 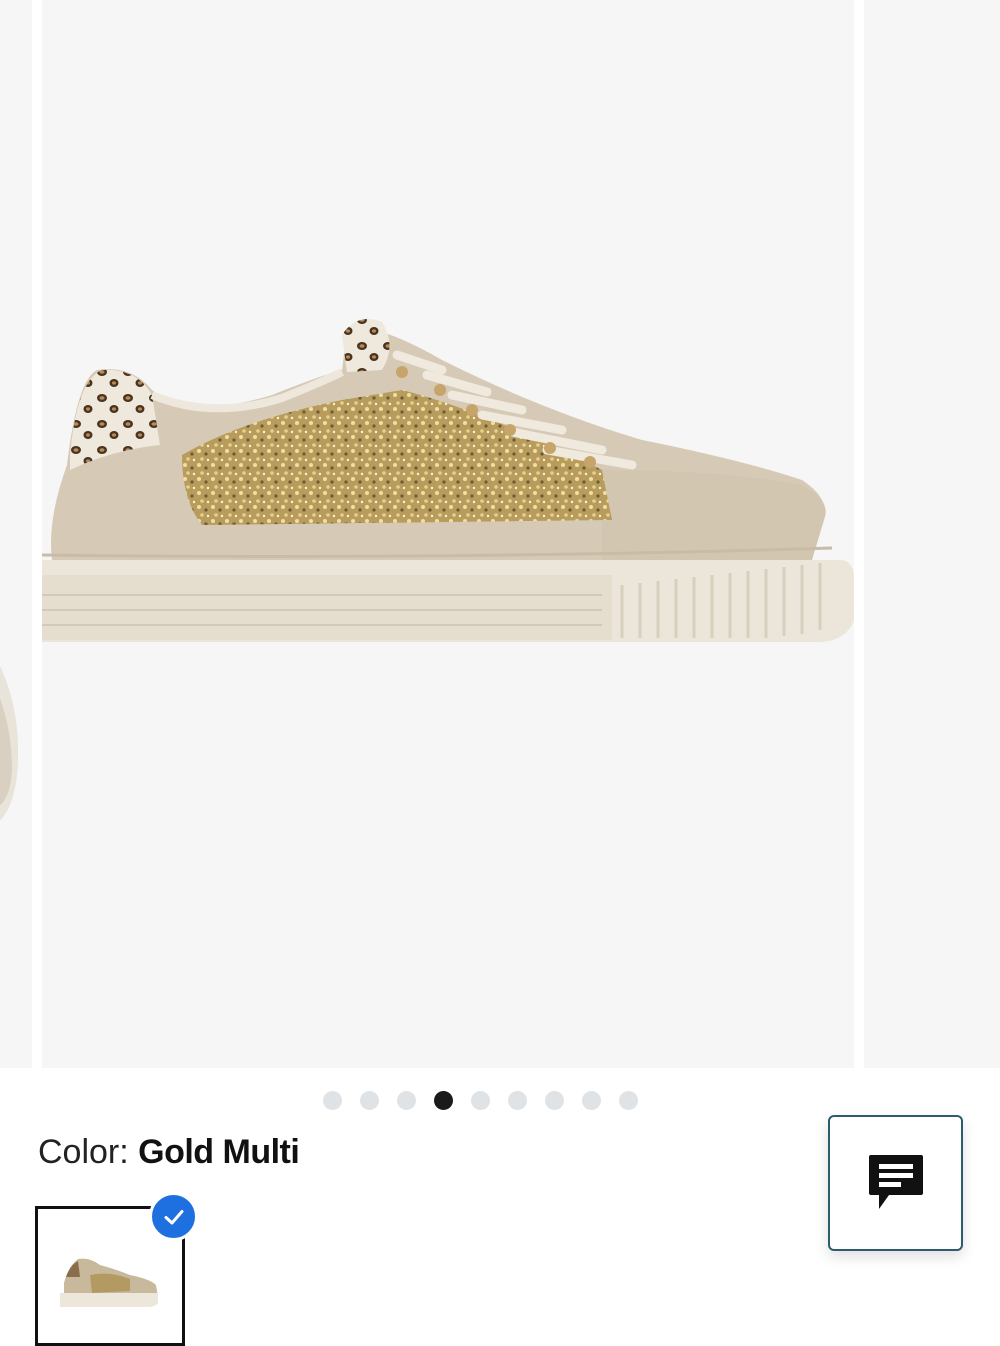 I want to click on carousel-slide-next, so click(x=932, y=534).